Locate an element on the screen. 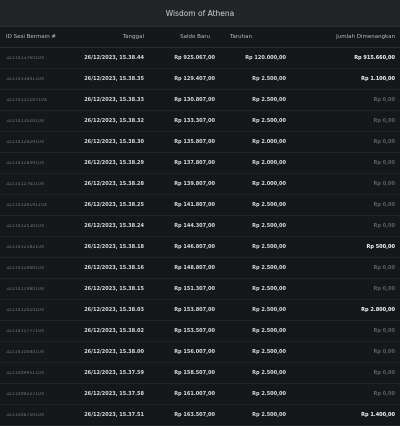  date-cell: 26/12/2023, 15.38.03 is located at coordinates (114, 310).